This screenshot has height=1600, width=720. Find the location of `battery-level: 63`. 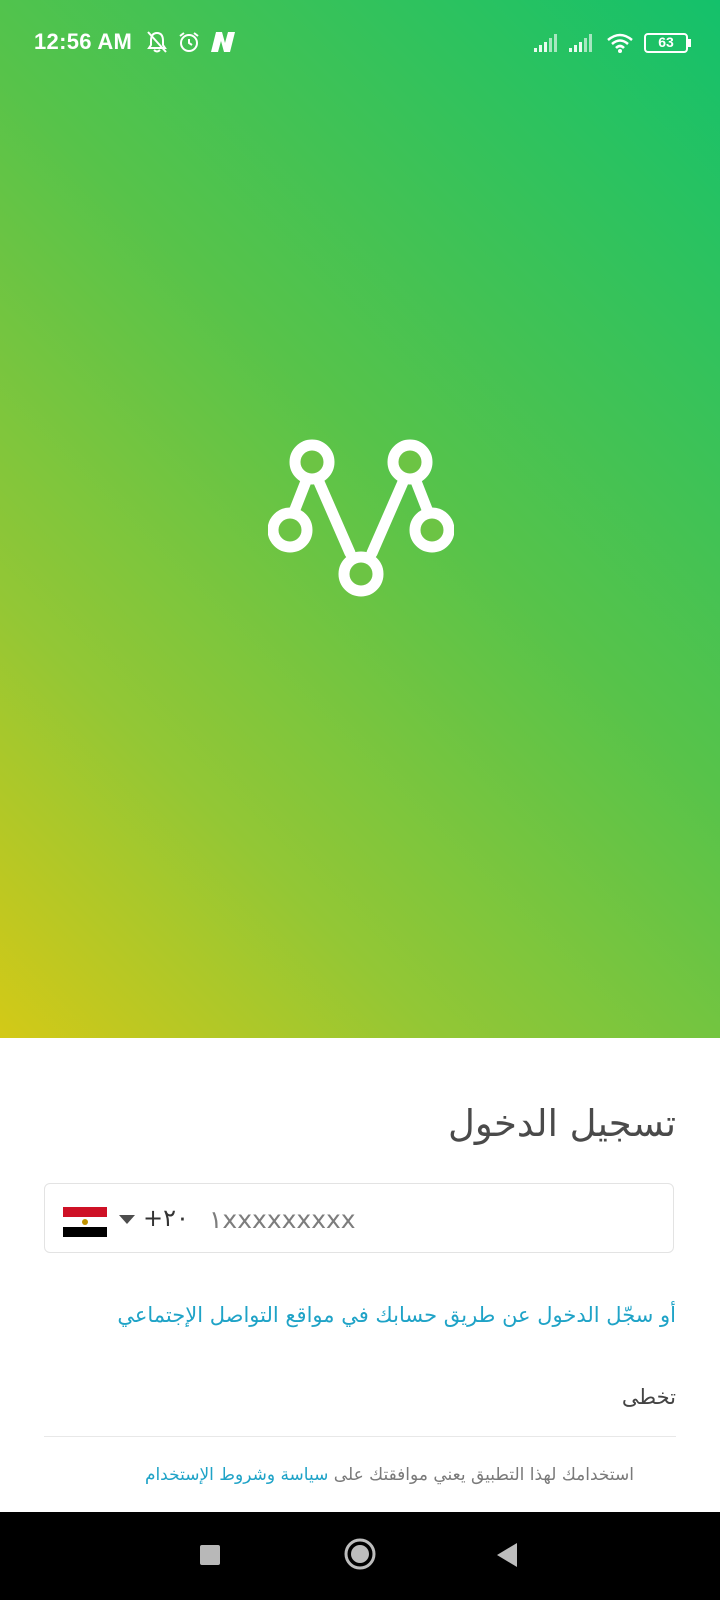

battery-level: 63 is located at coordinates (666, 42).